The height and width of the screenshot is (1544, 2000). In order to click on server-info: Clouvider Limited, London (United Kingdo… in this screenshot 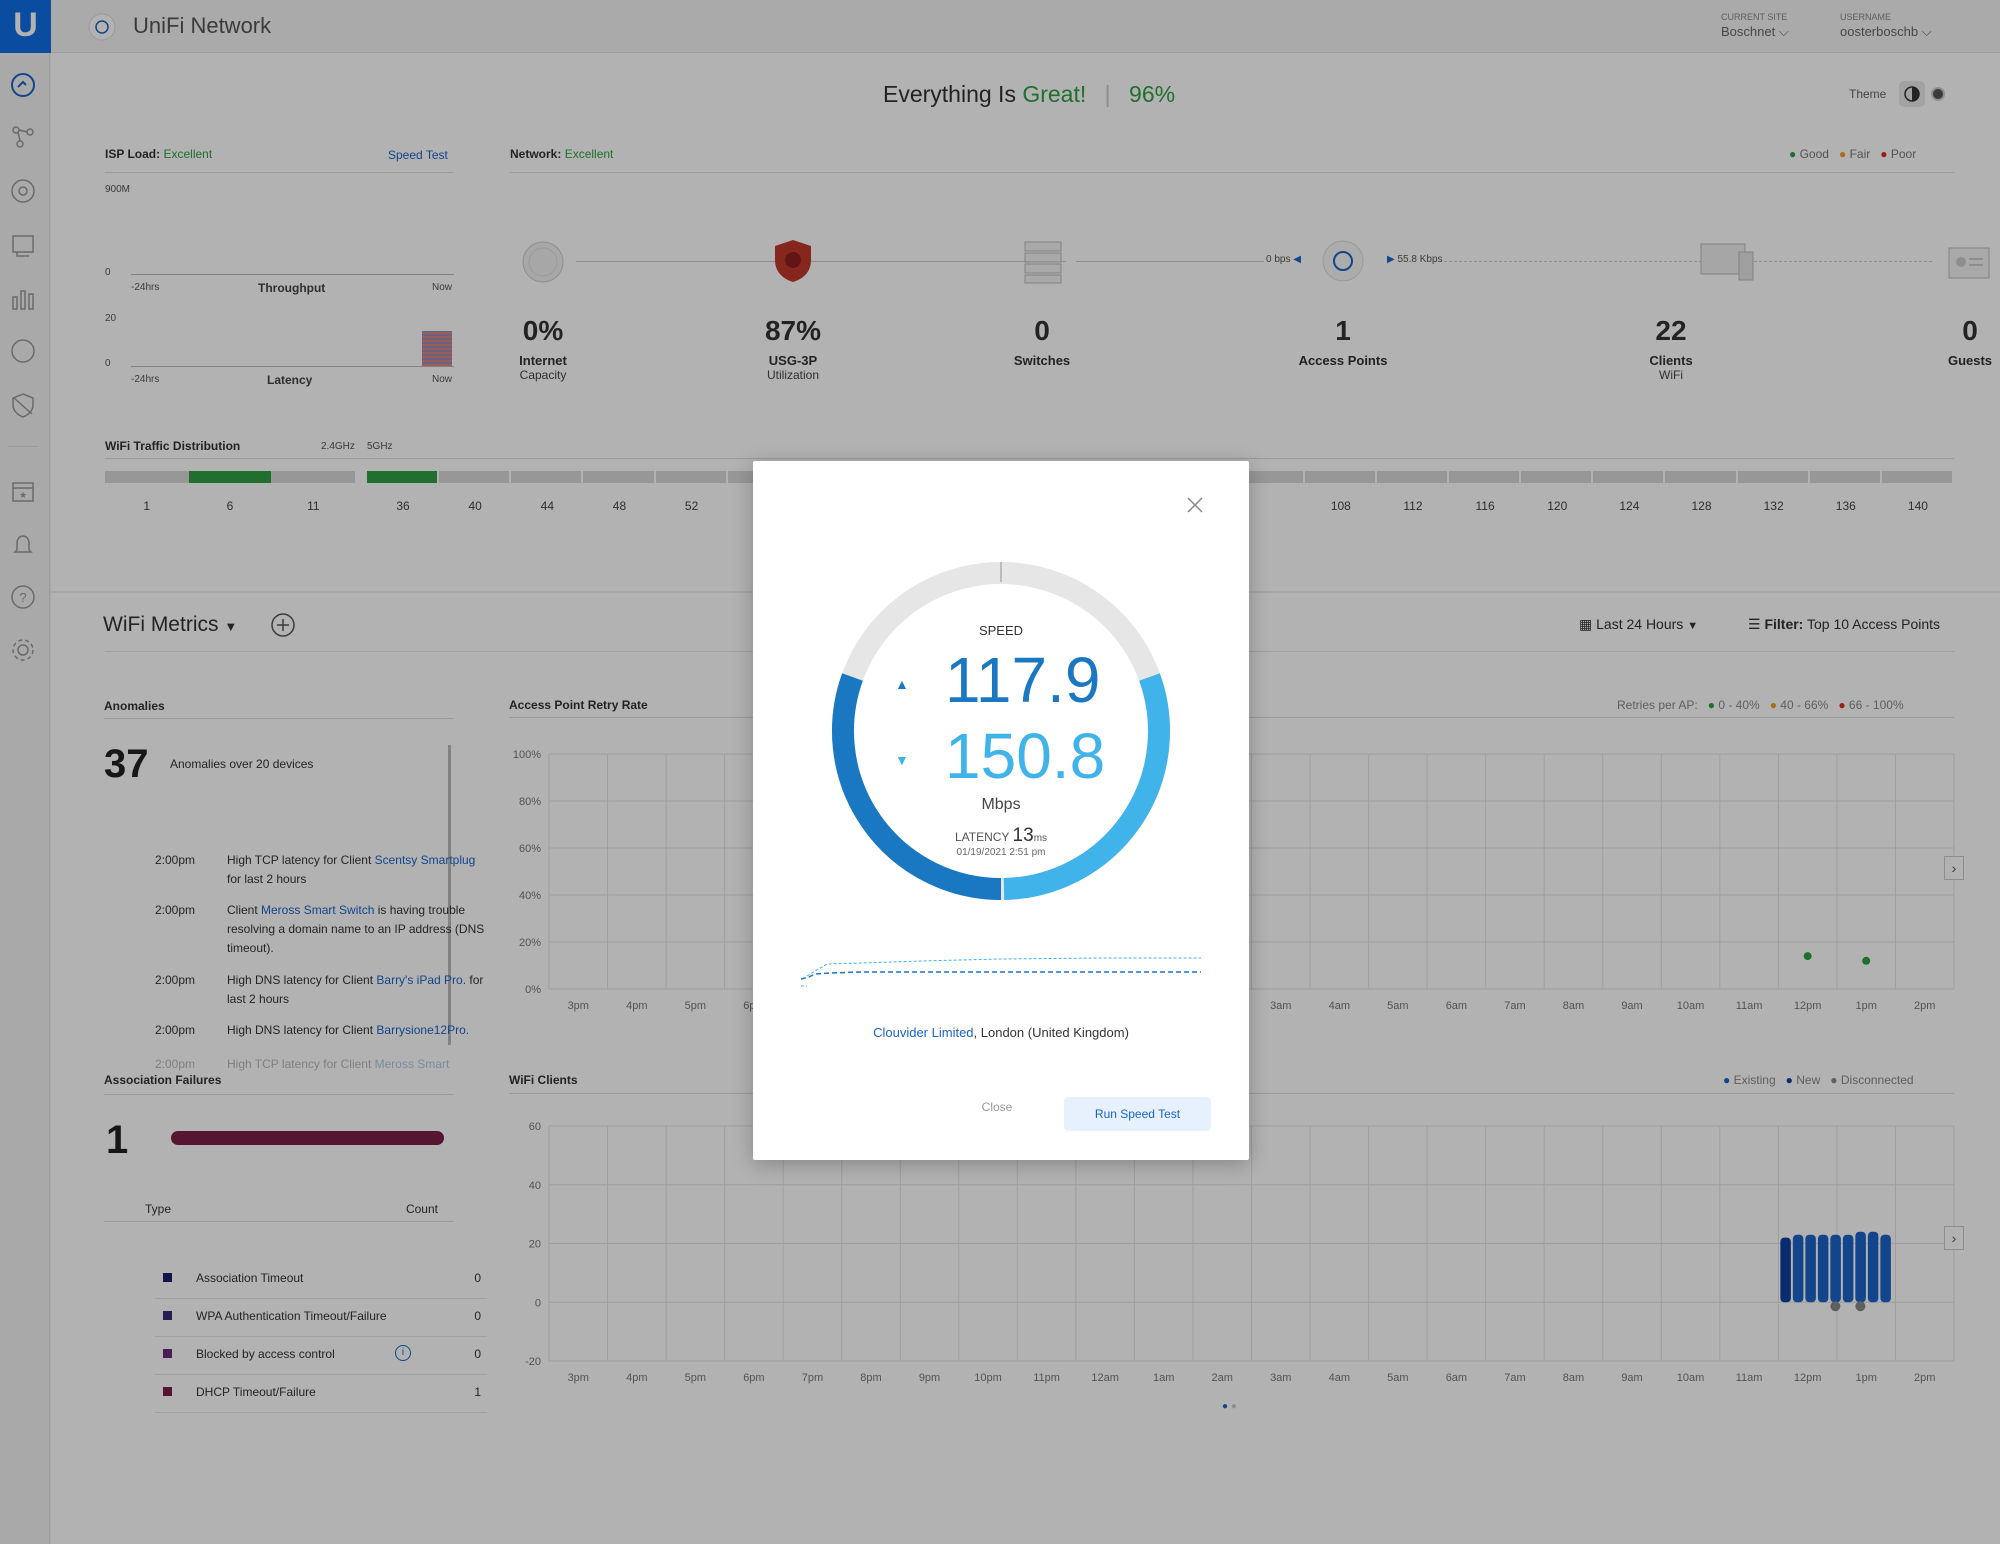, I will do `click(1001, 1032)`.